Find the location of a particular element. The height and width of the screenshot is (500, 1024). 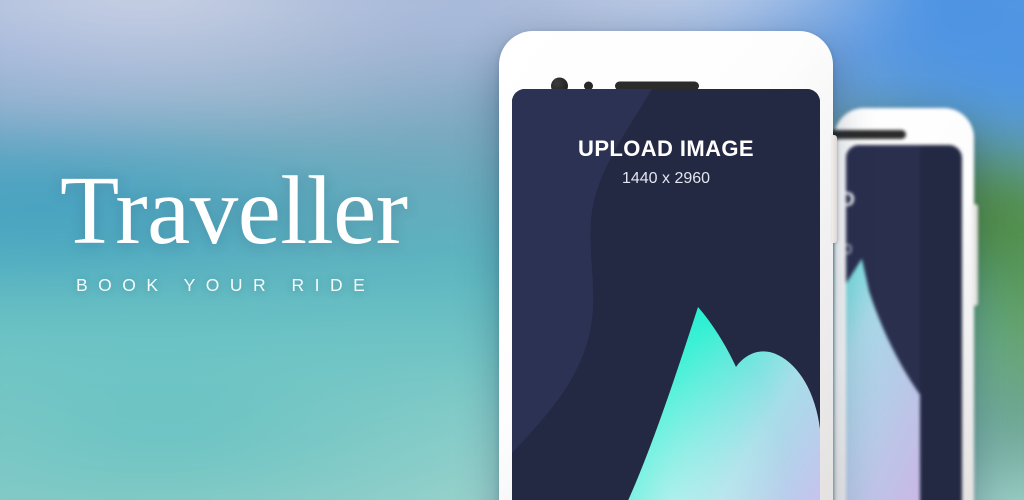

back-upload-image-label: UPLOAD IMAGE is located at coordinates (851, 200).